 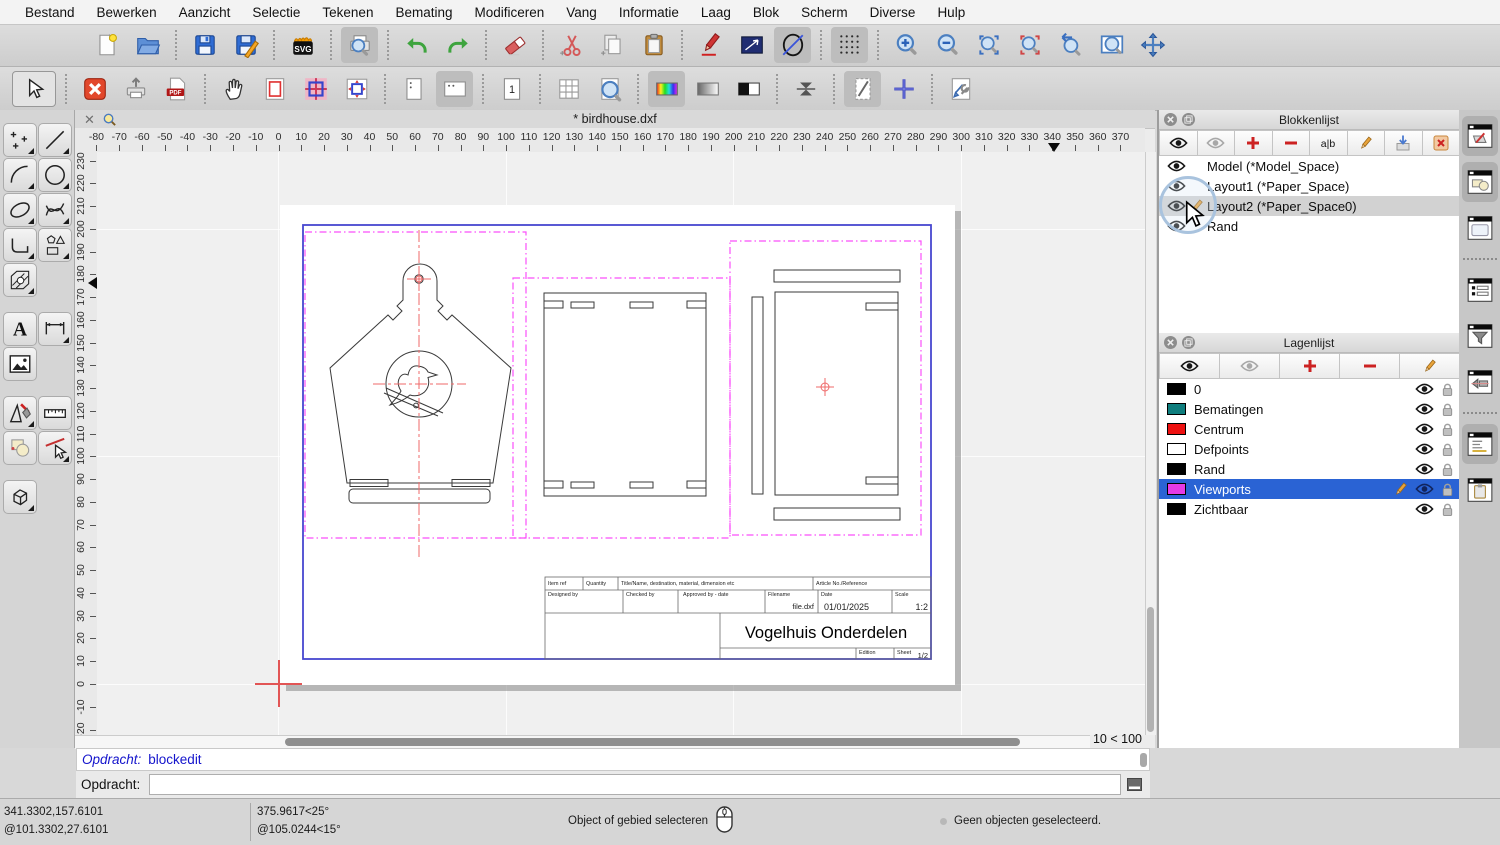 What do you see at coordinates (302, 45) in the screenshot?
I see `svg-export-button: SVG` at bounding box center [302, 45].